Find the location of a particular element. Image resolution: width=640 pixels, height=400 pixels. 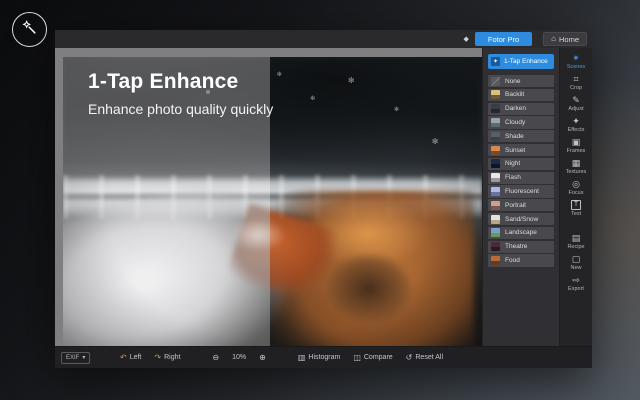

scene-item-flash: Flash is located at coordinates (521, 177).